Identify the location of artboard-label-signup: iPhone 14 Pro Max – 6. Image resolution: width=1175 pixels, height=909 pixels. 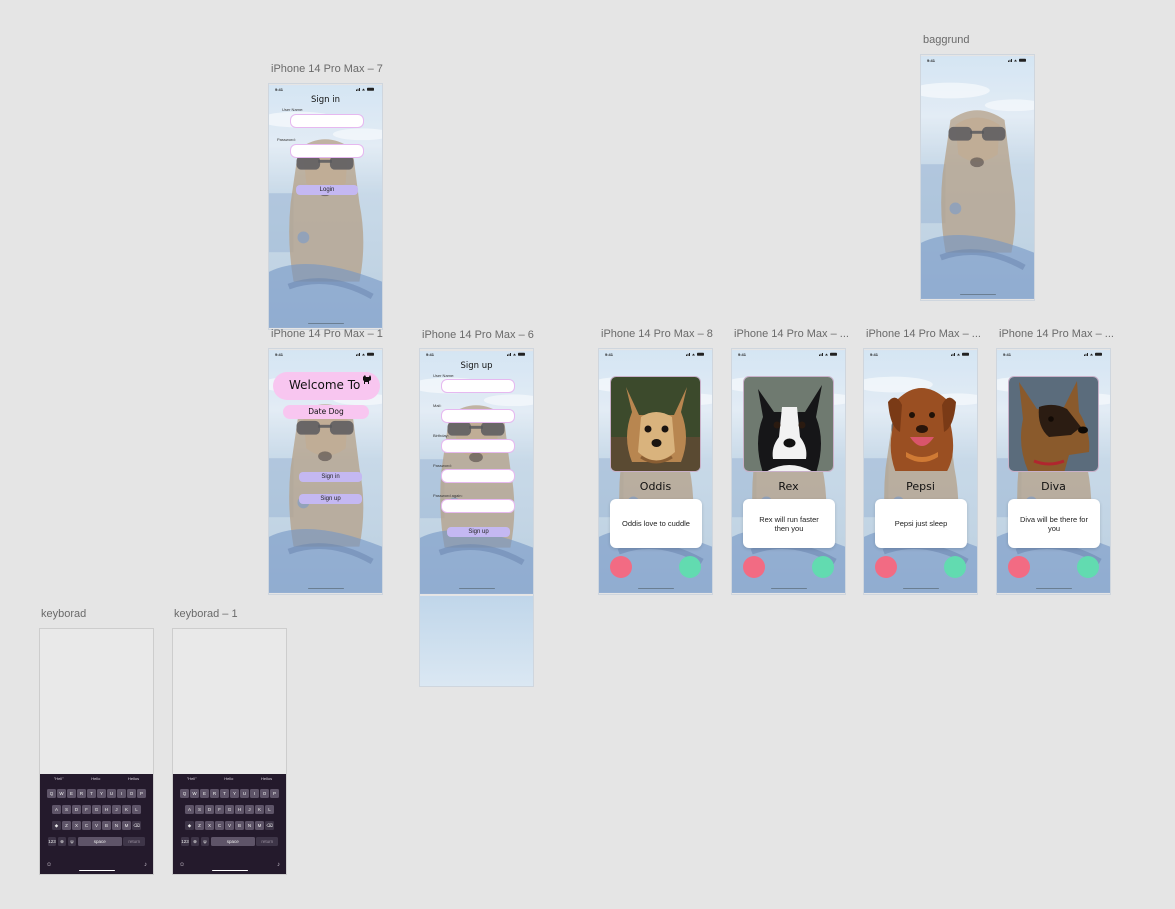
(478, 335).